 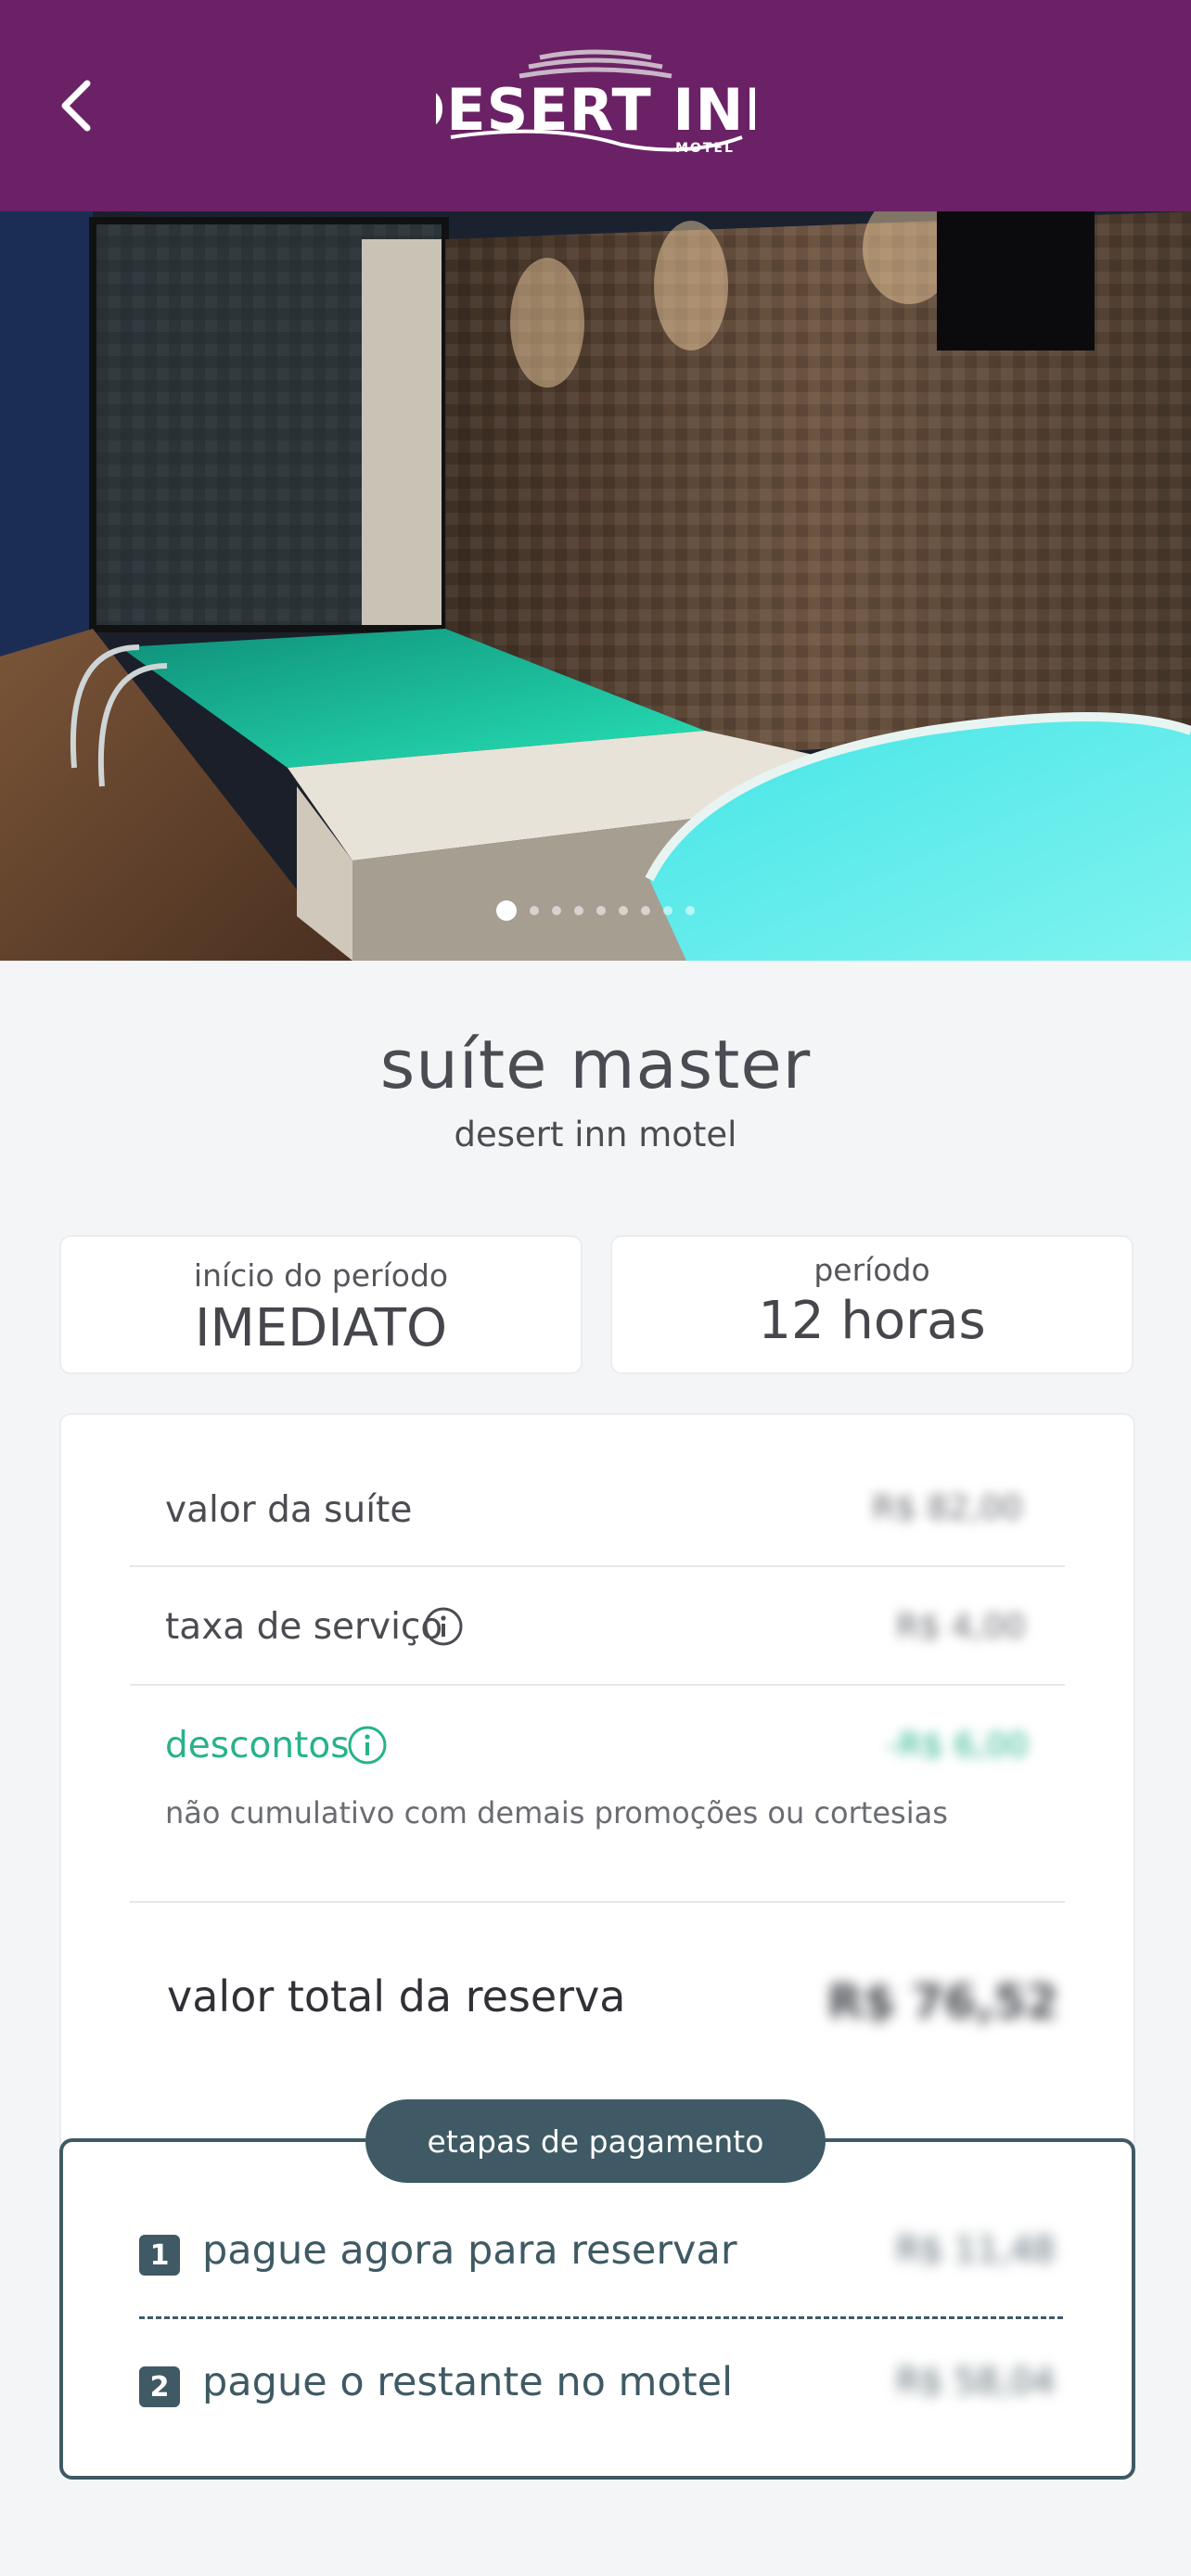 What do you see at coordinates (871, 1270) in the screenshot?
I see `period-duration-label: período` at bounding box center [871, 1270].